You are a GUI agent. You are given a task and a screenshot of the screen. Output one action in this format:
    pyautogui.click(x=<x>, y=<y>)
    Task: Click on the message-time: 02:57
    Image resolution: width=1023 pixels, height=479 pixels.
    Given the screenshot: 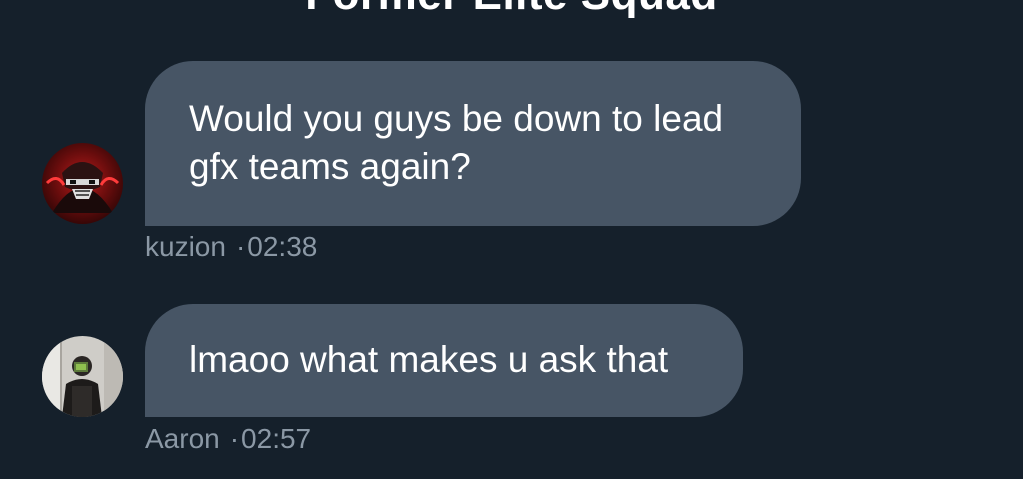 What is the action you would take?
    pyautogui.click(x=276, y=438)
    